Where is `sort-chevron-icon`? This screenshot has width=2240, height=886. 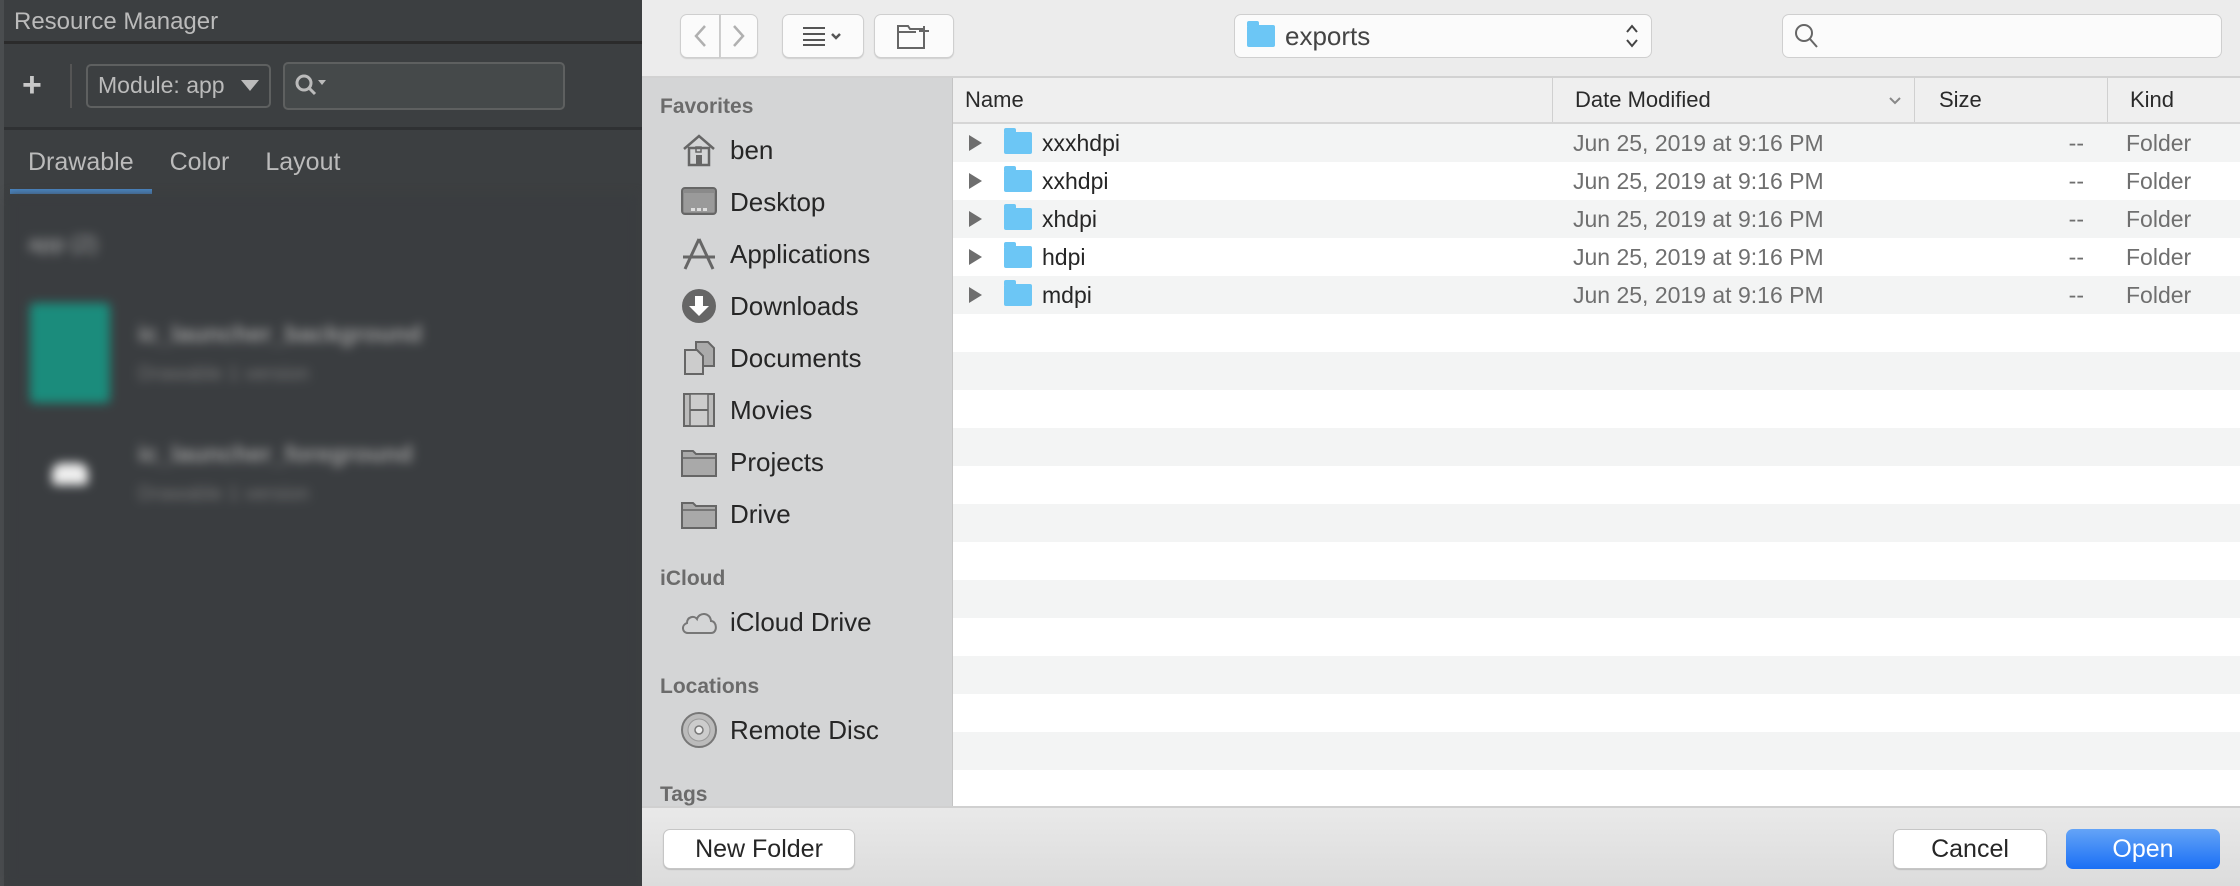 sort-chevron-icon is located at coordinates (1895, 101).